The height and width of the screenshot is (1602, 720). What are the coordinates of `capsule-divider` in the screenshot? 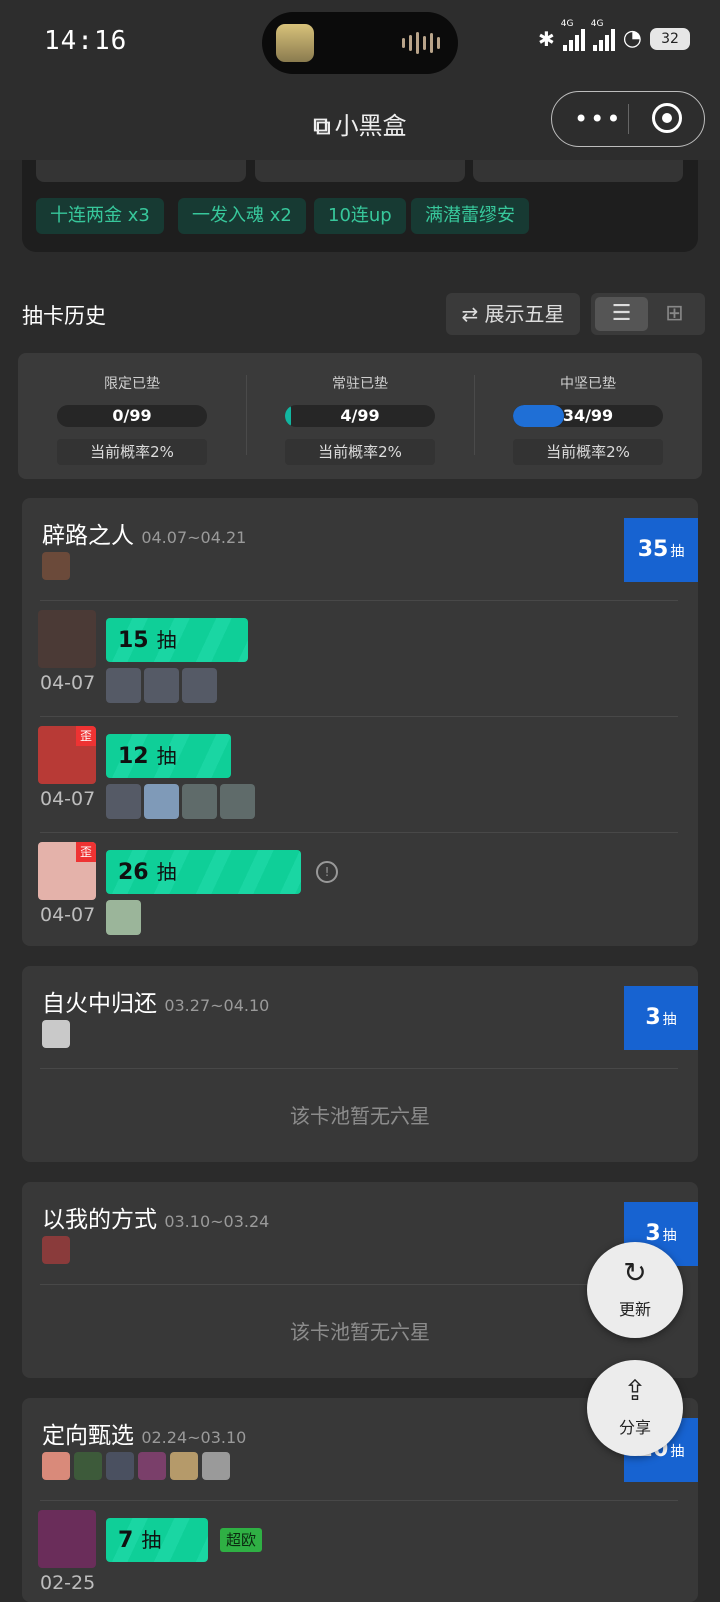 It's located at (628, 119).